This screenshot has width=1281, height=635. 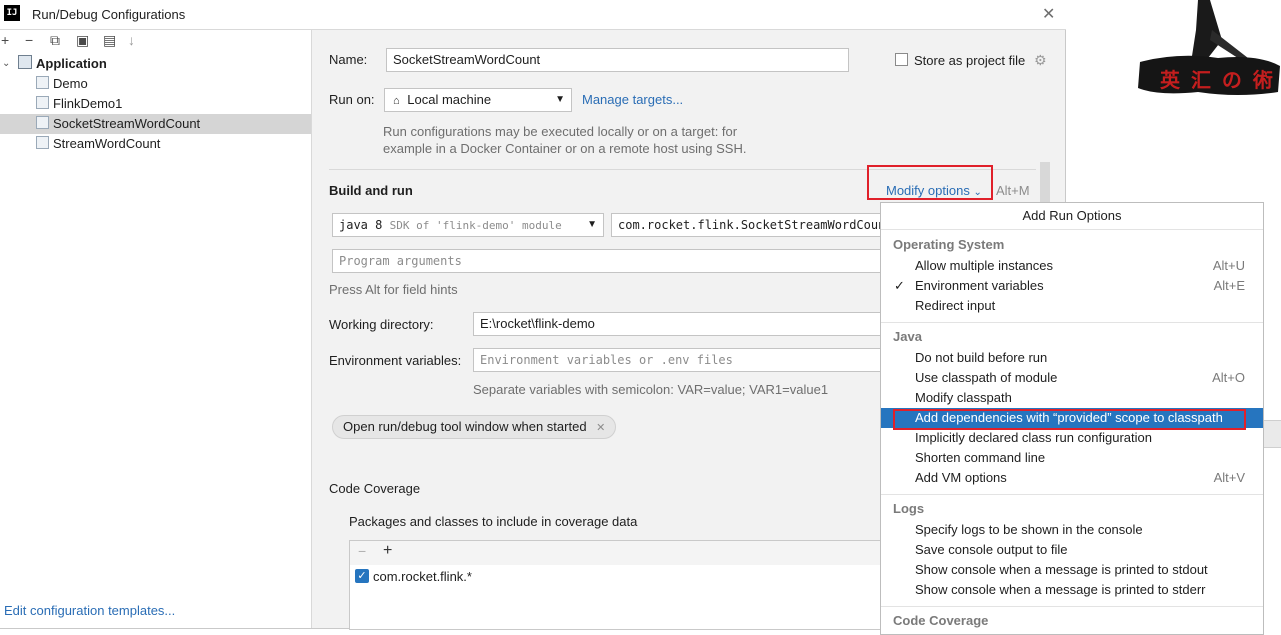 What do you see at coordinates (1072, 306) in the screenshot?
I see `menu-item-redirect-input: Redirect input` at bounding box center [1072, 306].